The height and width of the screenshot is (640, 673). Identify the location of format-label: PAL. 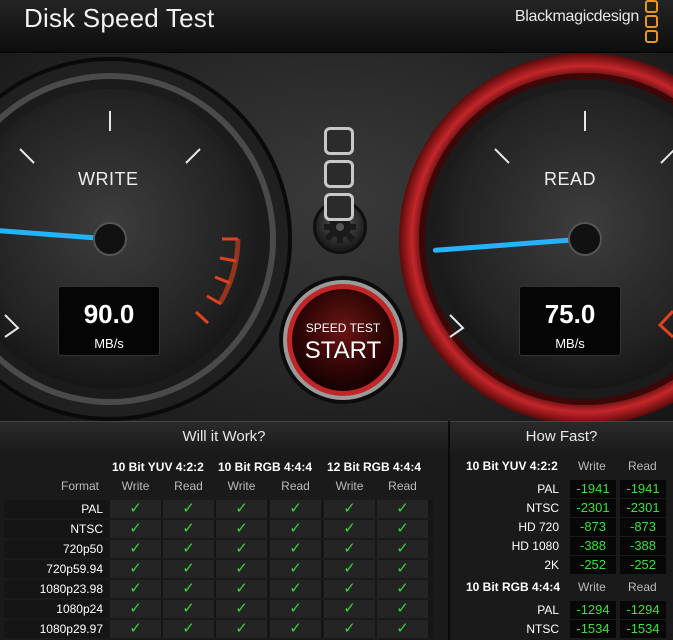
(92, 509).